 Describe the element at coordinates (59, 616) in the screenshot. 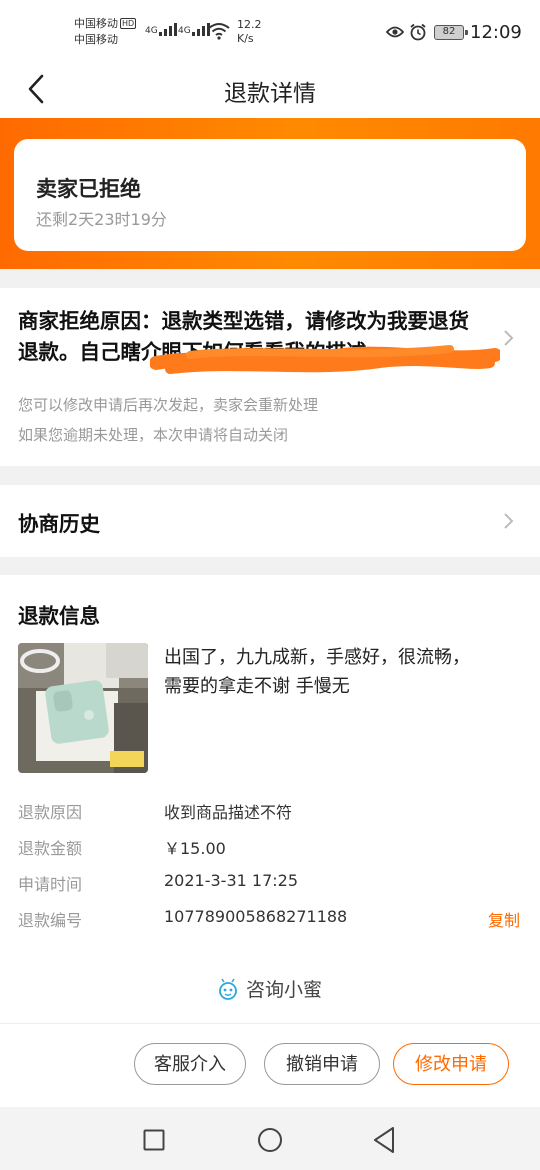

I see `refund-info-title: 退款信息` at that location.